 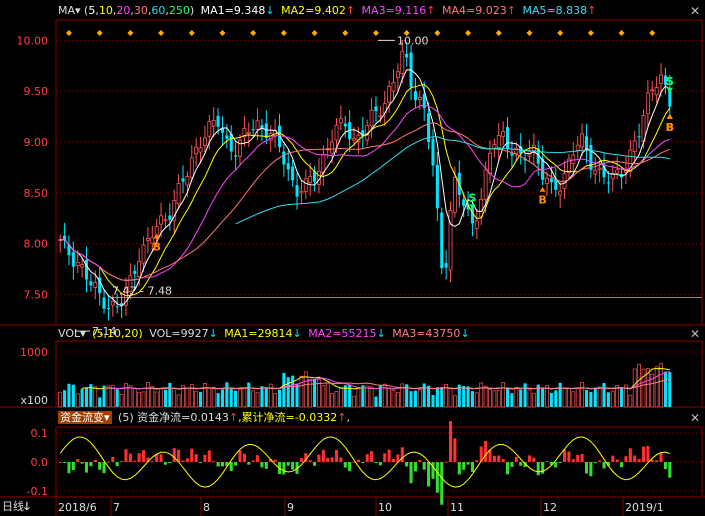 I want to click on month-label: 2018/6, so click(x=77, y=507).